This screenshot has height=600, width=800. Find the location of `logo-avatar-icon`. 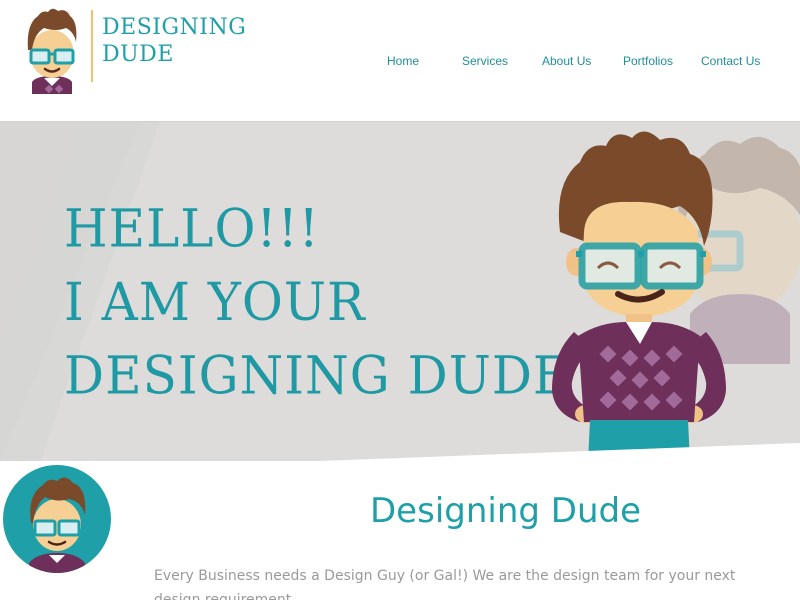

logo-avatar-icon is located at coordinates (52, 50).